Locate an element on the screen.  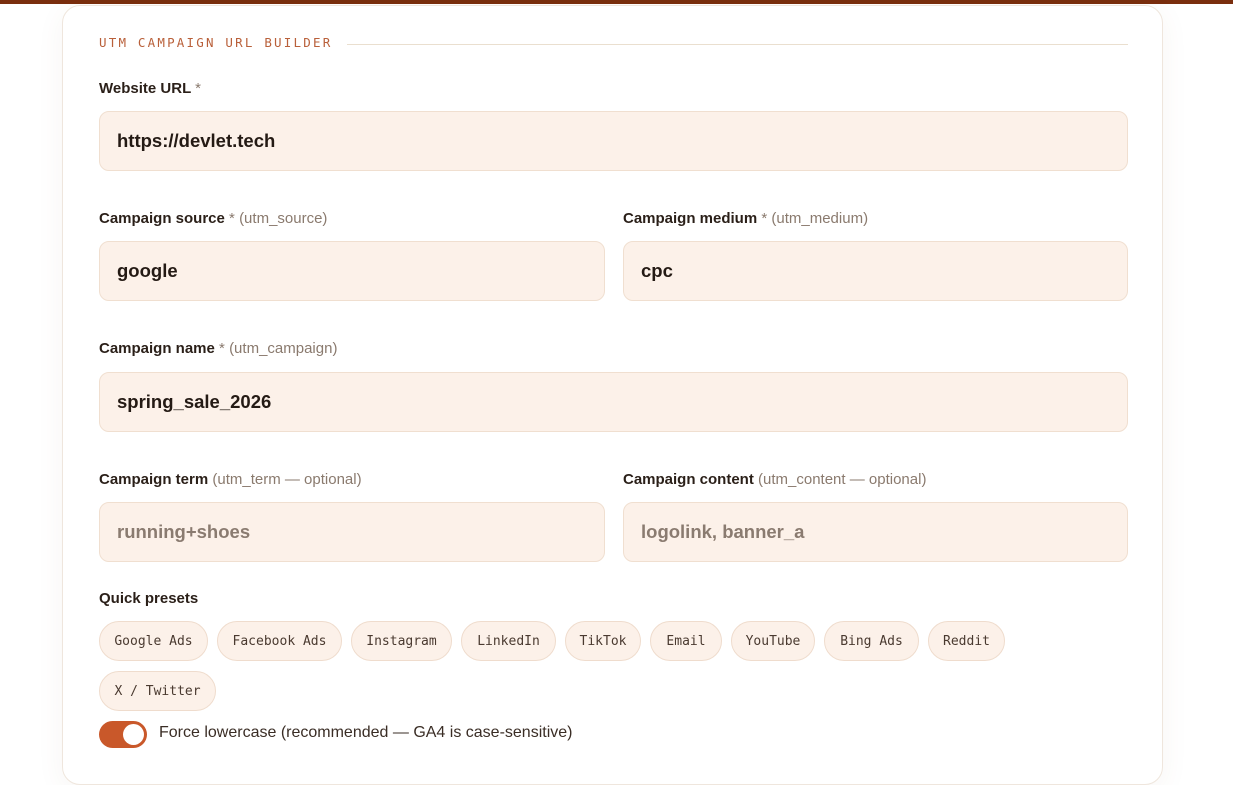
preset-email-button: Email is located at coordinates (686, 641).